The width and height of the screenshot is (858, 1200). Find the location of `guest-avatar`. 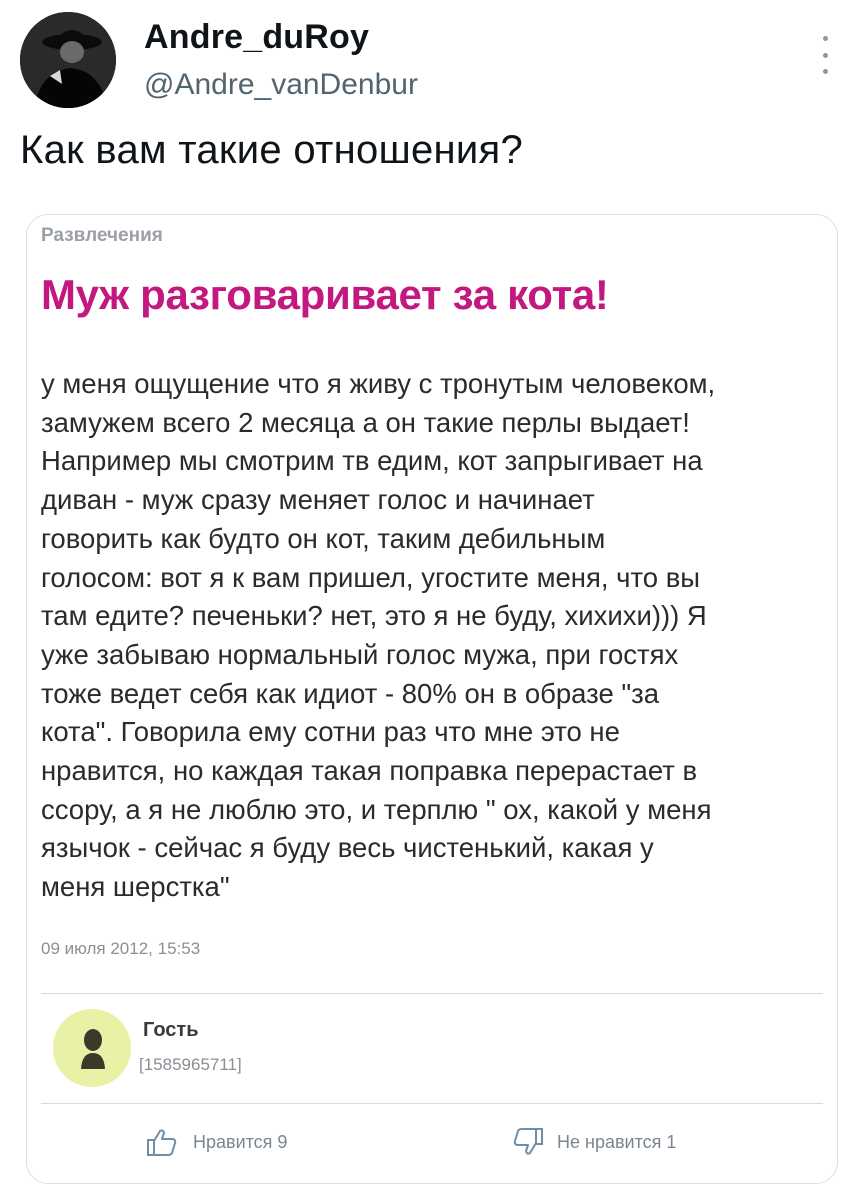

guest-avatar is located at coordinates (92, 1048).